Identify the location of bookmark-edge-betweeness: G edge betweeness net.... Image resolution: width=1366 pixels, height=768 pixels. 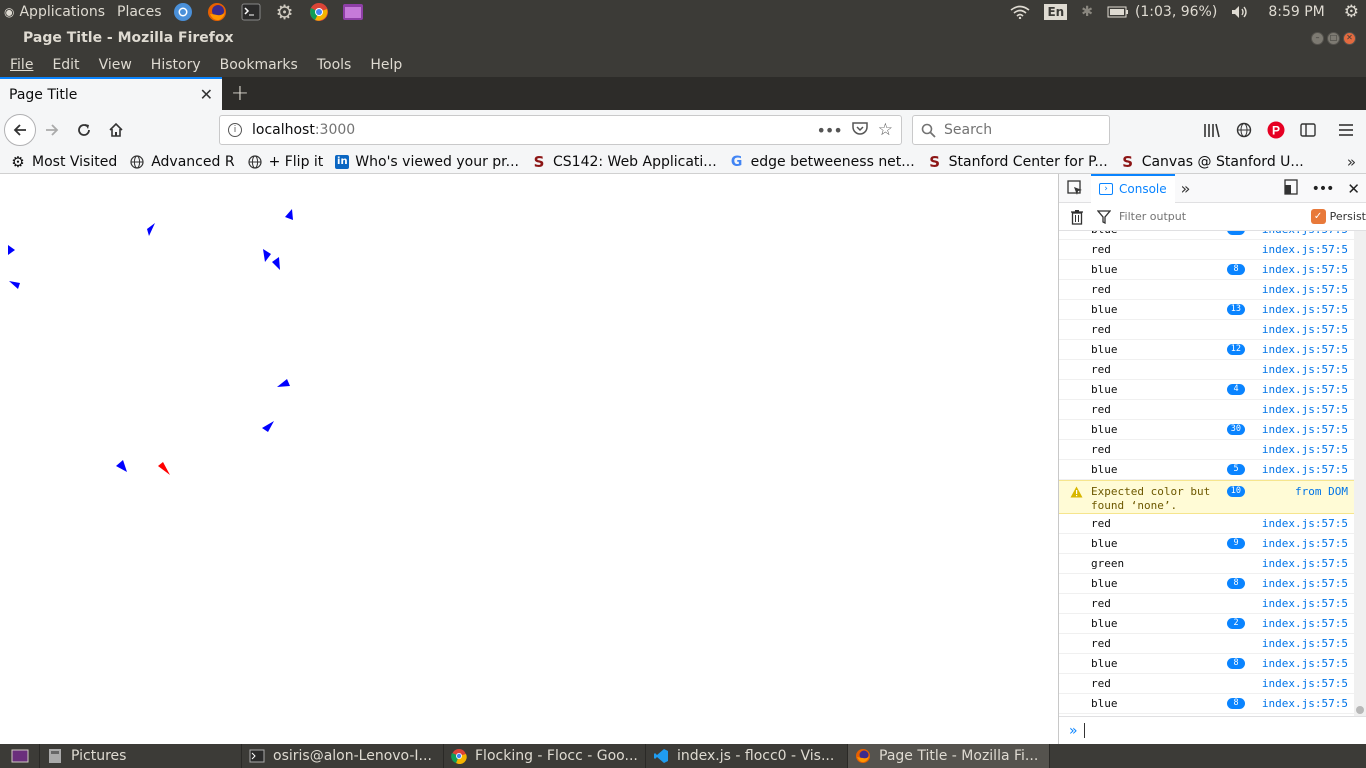
(822, 162).